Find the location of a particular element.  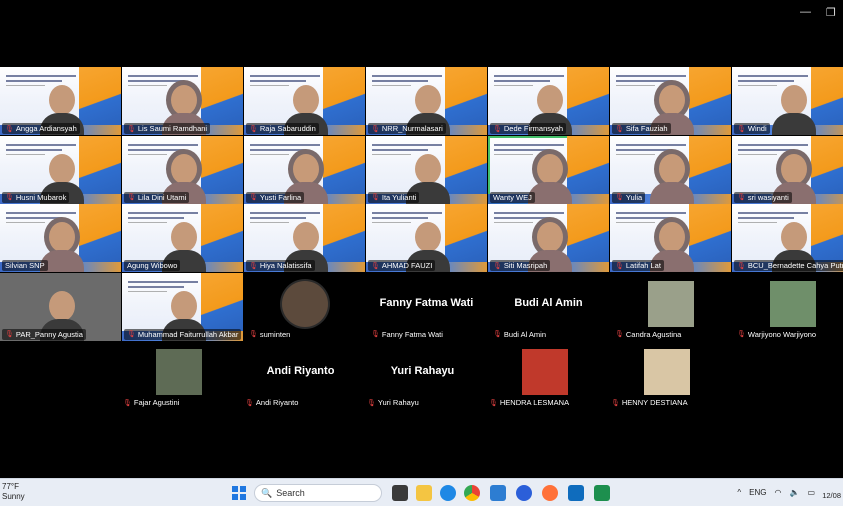

participant-tile: 🎙 Raja Sabaruddin is located at coordinates (304, 101).